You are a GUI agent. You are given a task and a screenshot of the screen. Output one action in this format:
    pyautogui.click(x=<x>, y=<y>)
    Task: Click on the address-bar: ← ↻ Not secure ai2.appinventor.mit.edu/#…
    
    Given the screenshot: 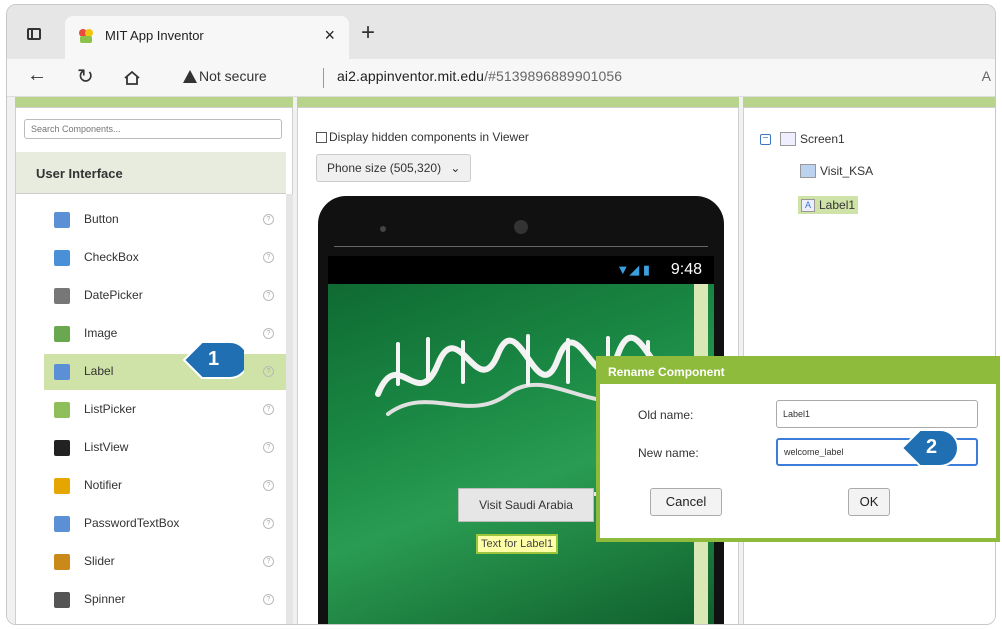 What is the action you would take?
    pyautogui.click(x=501, y=78)
    